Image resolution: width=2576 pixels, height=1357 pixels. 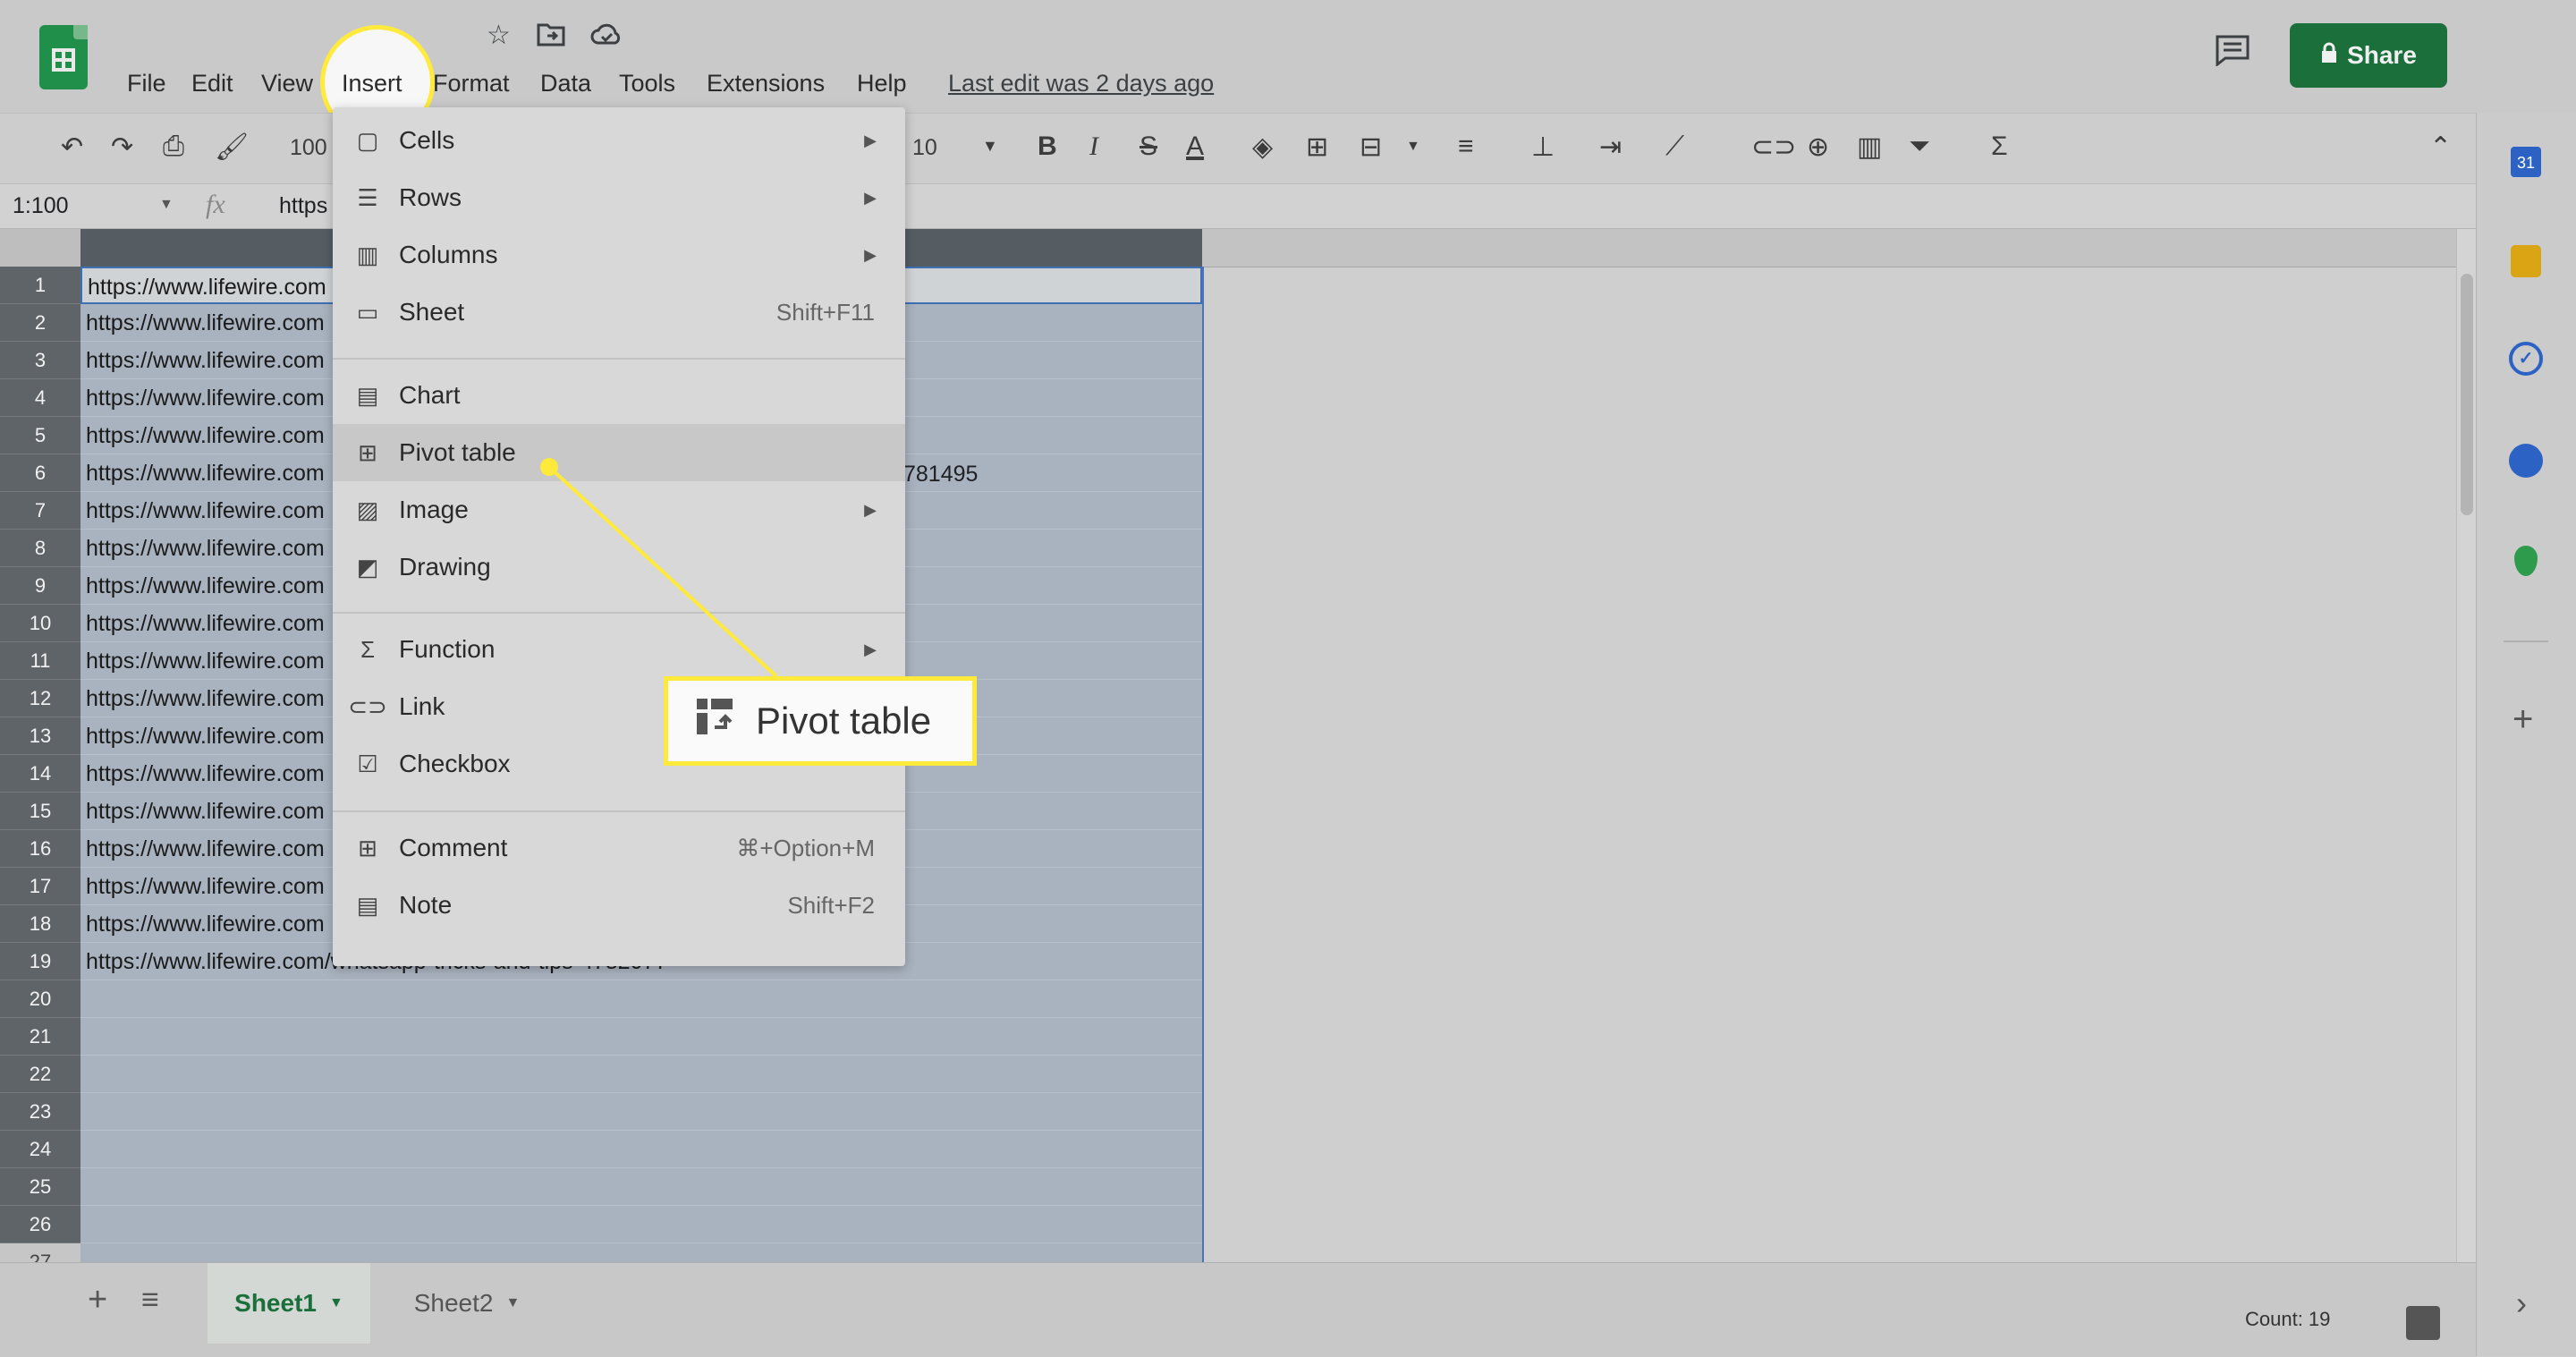 I want to click on bold-icon: B, so click(x=1047, y=147).